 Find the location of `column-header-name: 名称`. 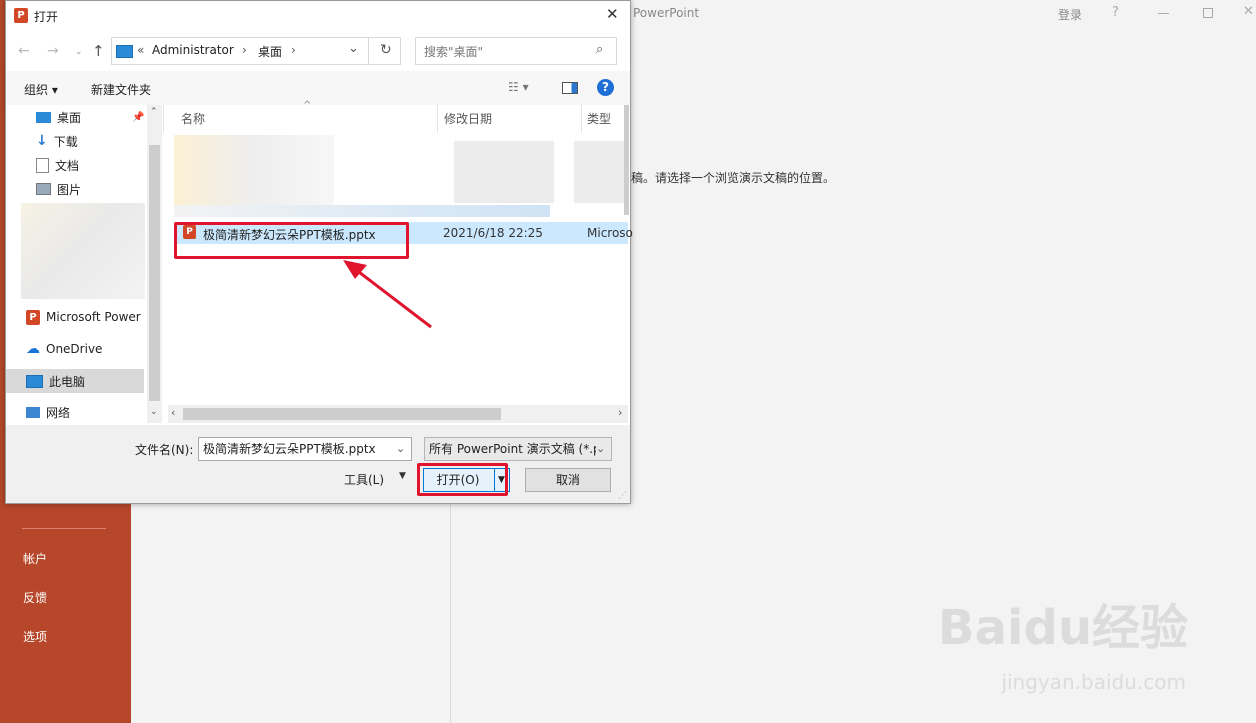

column-header-name: 名称 is located at coordinates (193, 119).